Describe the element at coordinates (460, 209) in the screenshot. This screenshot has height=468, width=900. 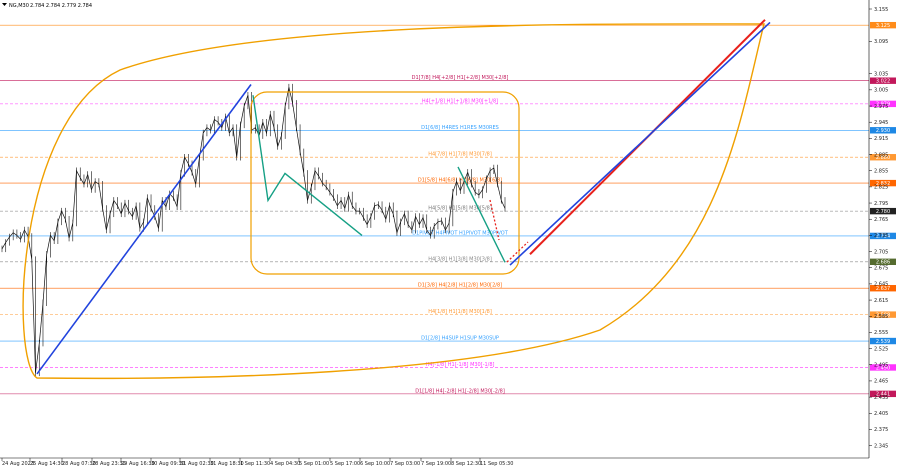
I see `level-label: H4[5/8] H1[5/8] M30[5/8]` at that location.